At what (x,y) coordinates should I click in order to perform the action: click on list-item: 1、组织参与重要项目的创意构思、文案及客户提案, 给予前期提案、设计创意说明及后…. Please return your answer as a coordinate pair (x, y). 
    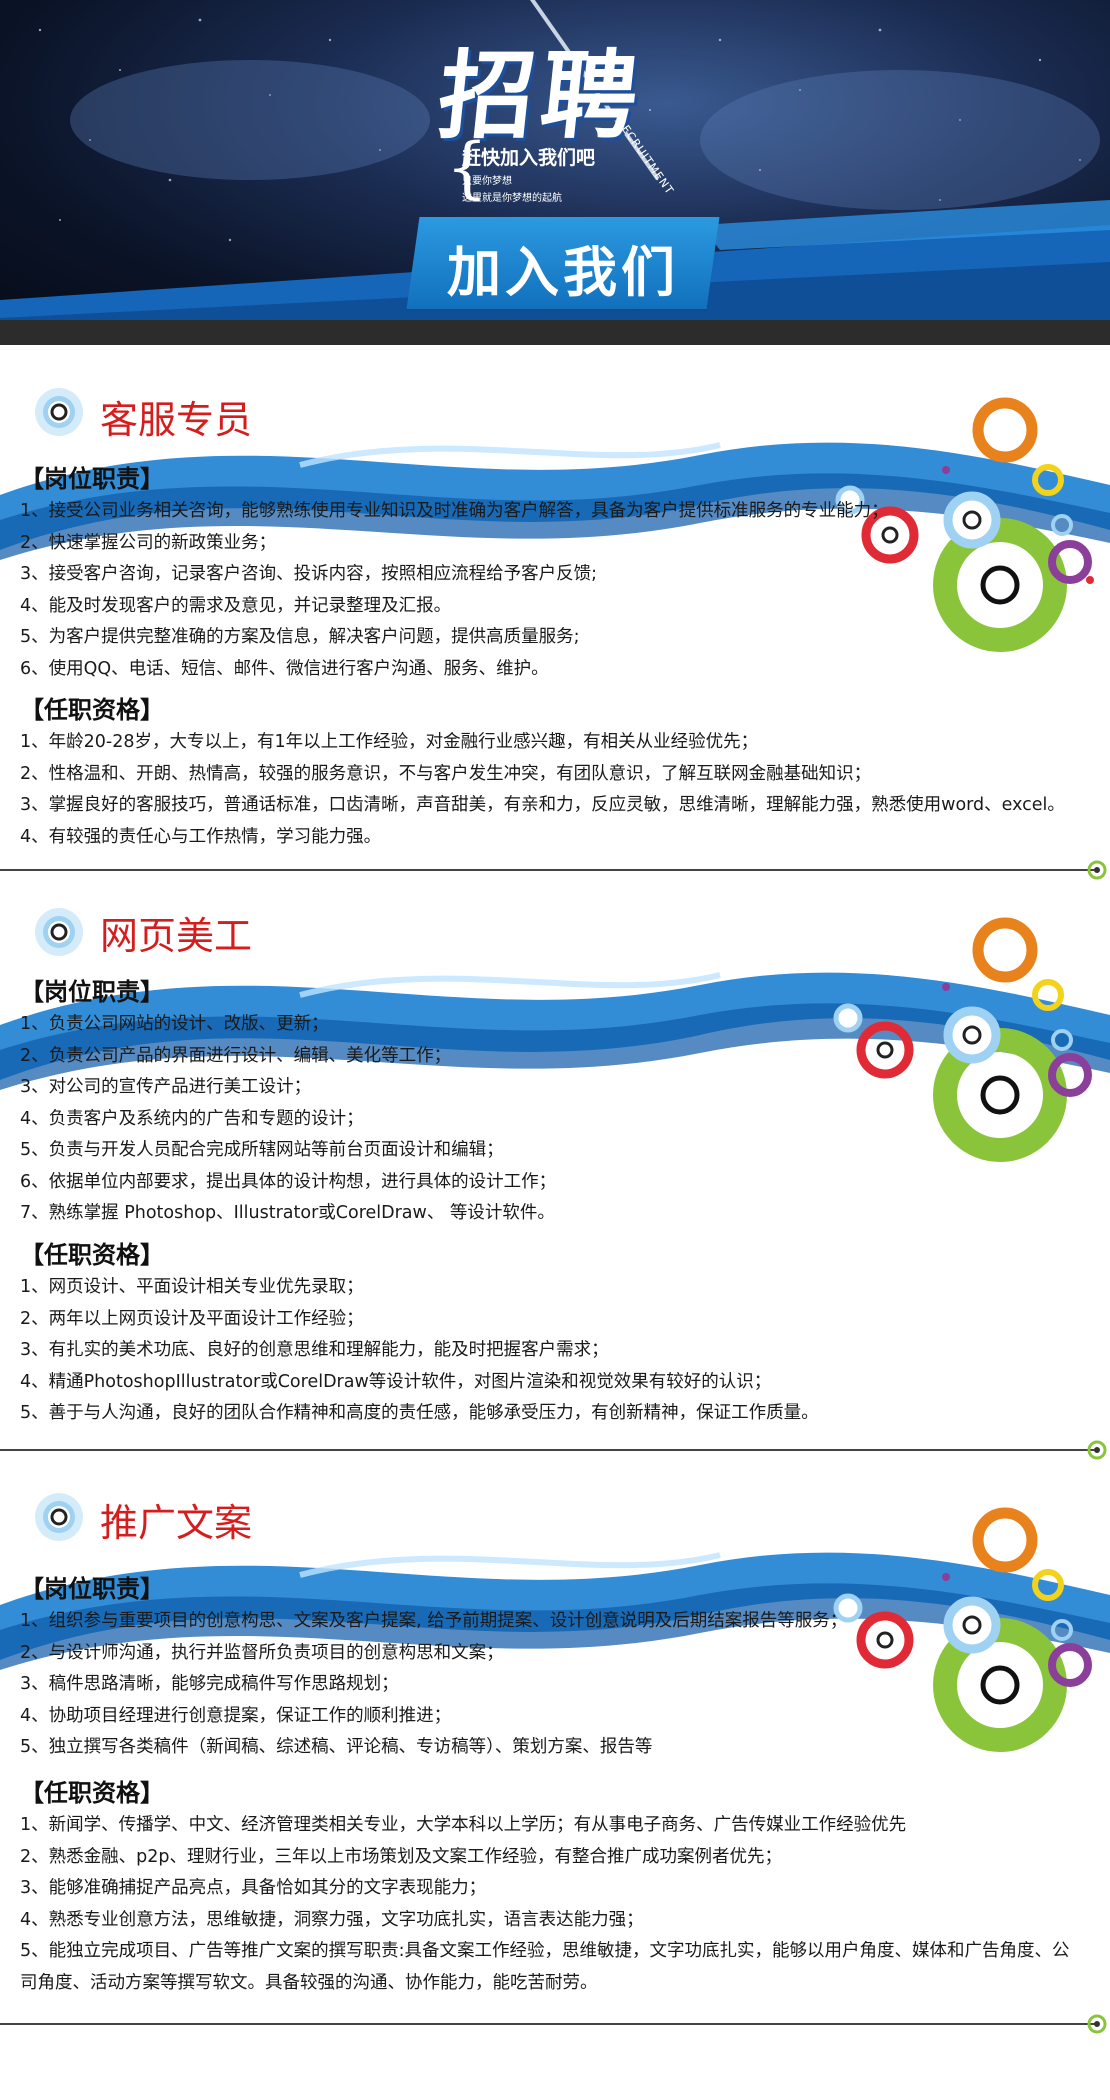
    Looking at the image, I should click on (434, 1621).